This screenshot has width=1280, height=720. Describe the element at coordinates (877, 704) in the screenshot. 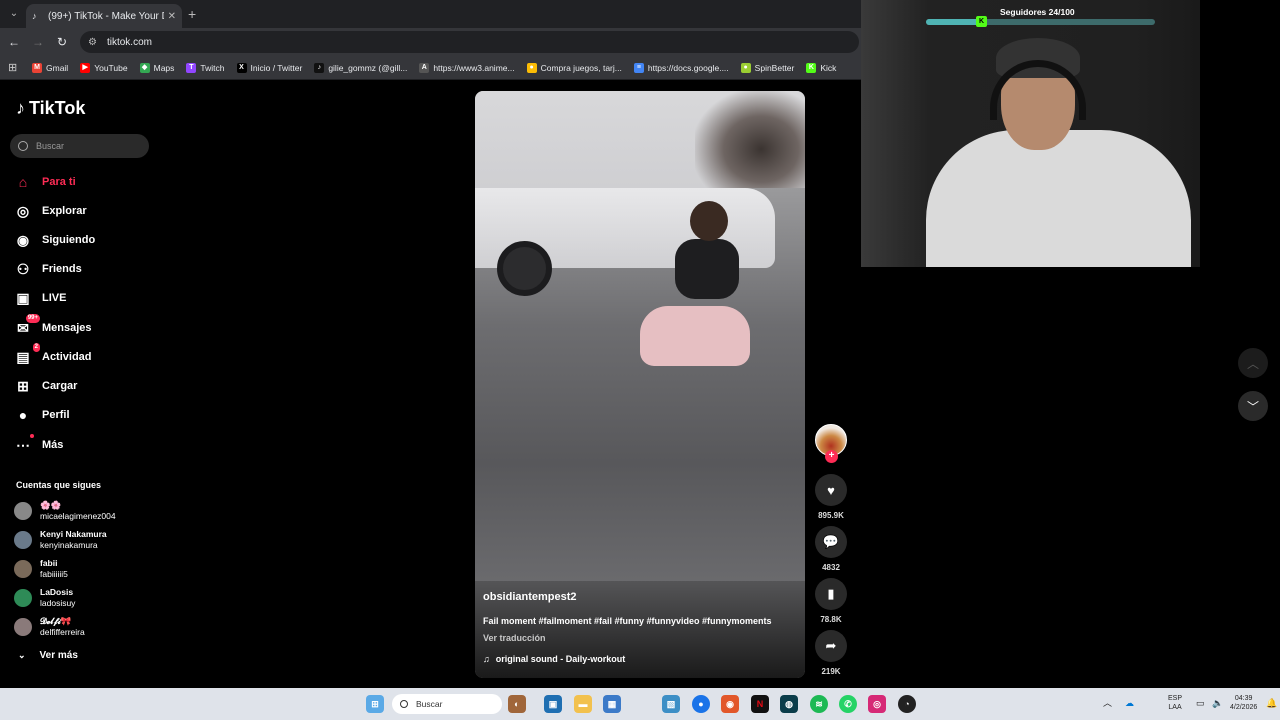

I see `instagram-icon: ◎` at that location.